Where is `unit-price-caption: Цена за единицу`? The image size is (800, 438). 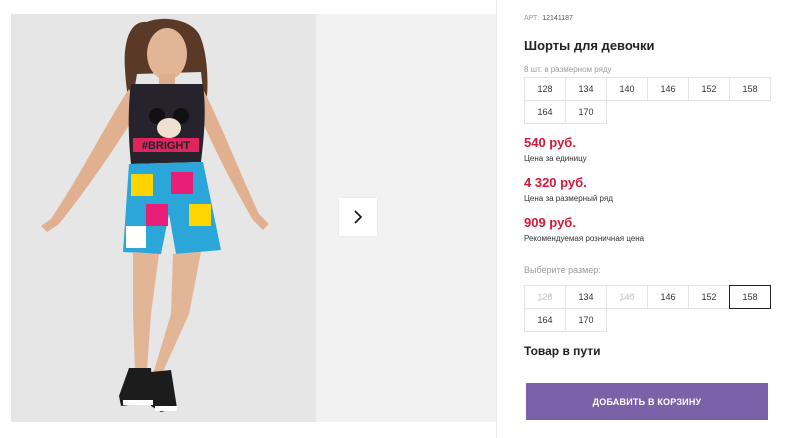 unit-price-caption: Цена за единицу is located at coordinates (555, 158).